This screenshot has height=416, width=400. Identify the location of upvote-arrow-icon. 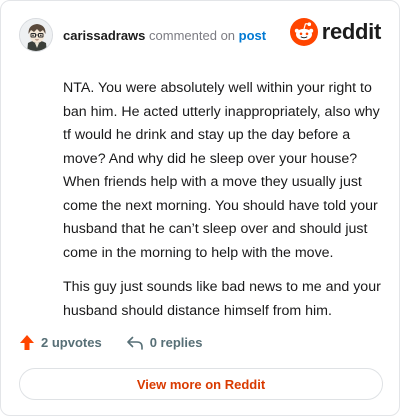
(27, 342).